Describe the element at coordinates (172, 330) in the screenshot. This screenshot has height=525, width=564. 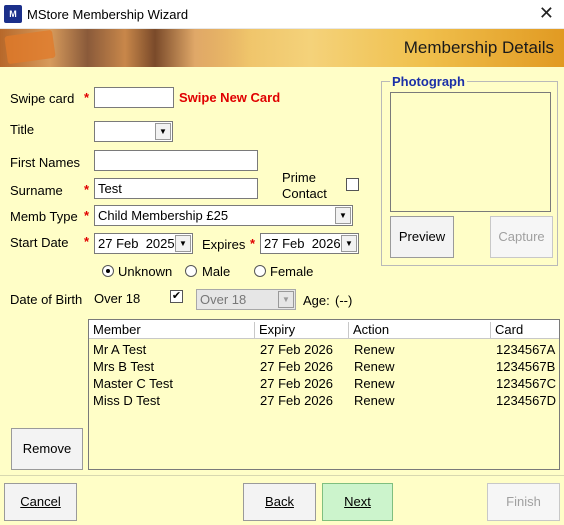
I see `column-header-member: Member` at that location.